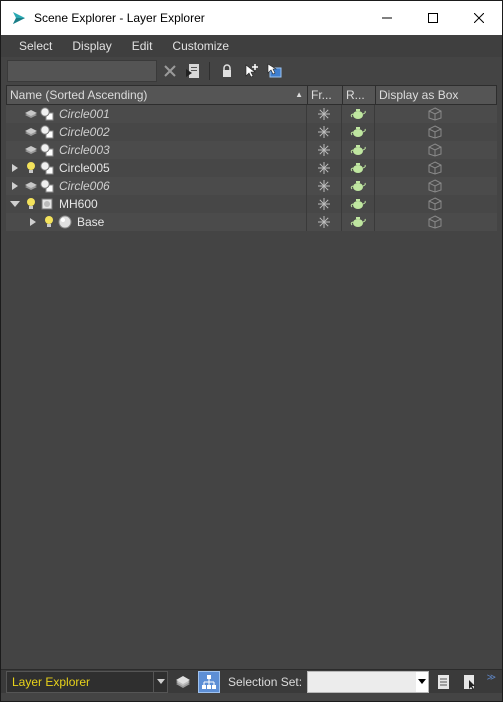  I want to click on add-to-layer-button, so click(251, 71).